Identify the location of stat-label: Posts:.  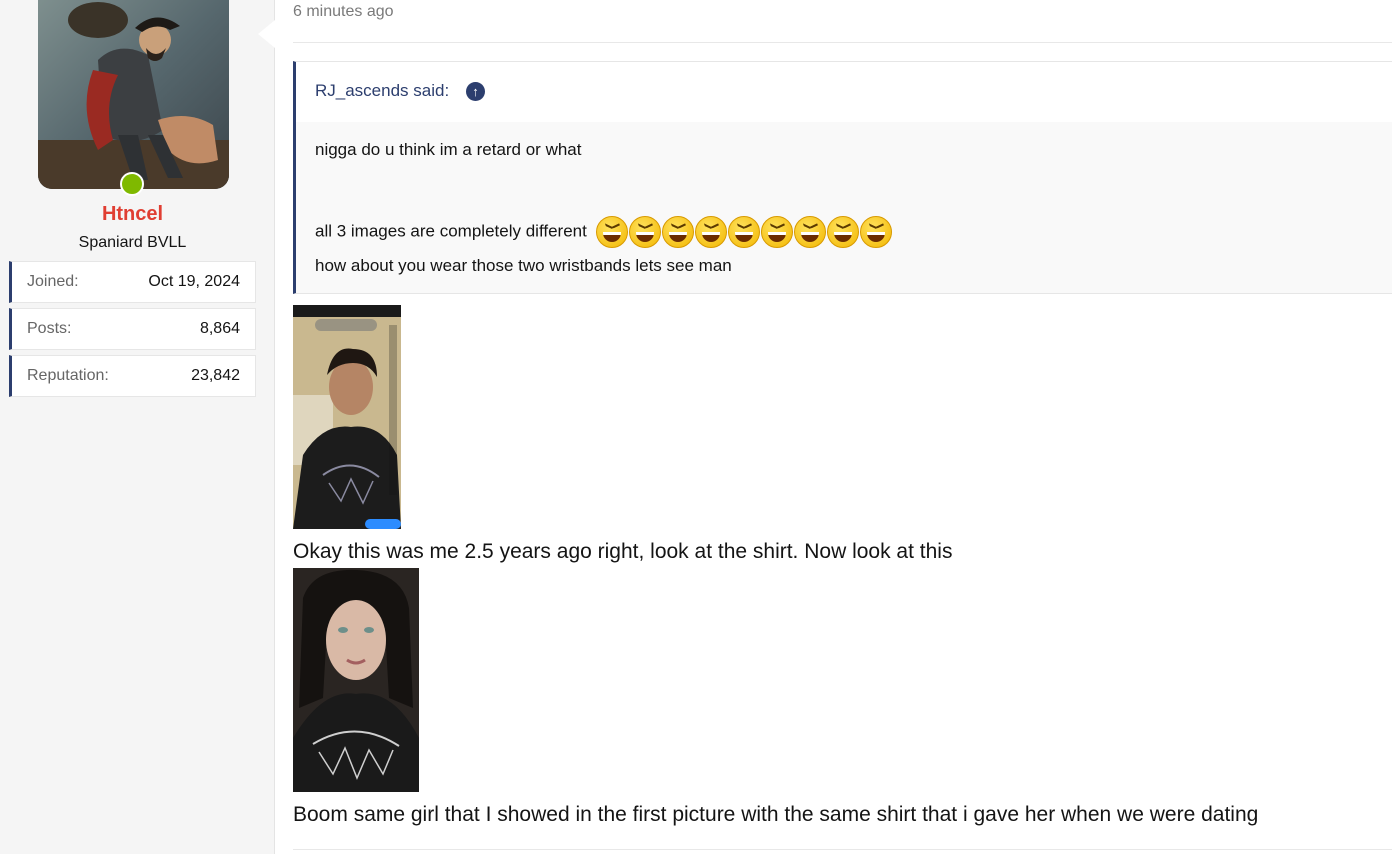
(49, 328).